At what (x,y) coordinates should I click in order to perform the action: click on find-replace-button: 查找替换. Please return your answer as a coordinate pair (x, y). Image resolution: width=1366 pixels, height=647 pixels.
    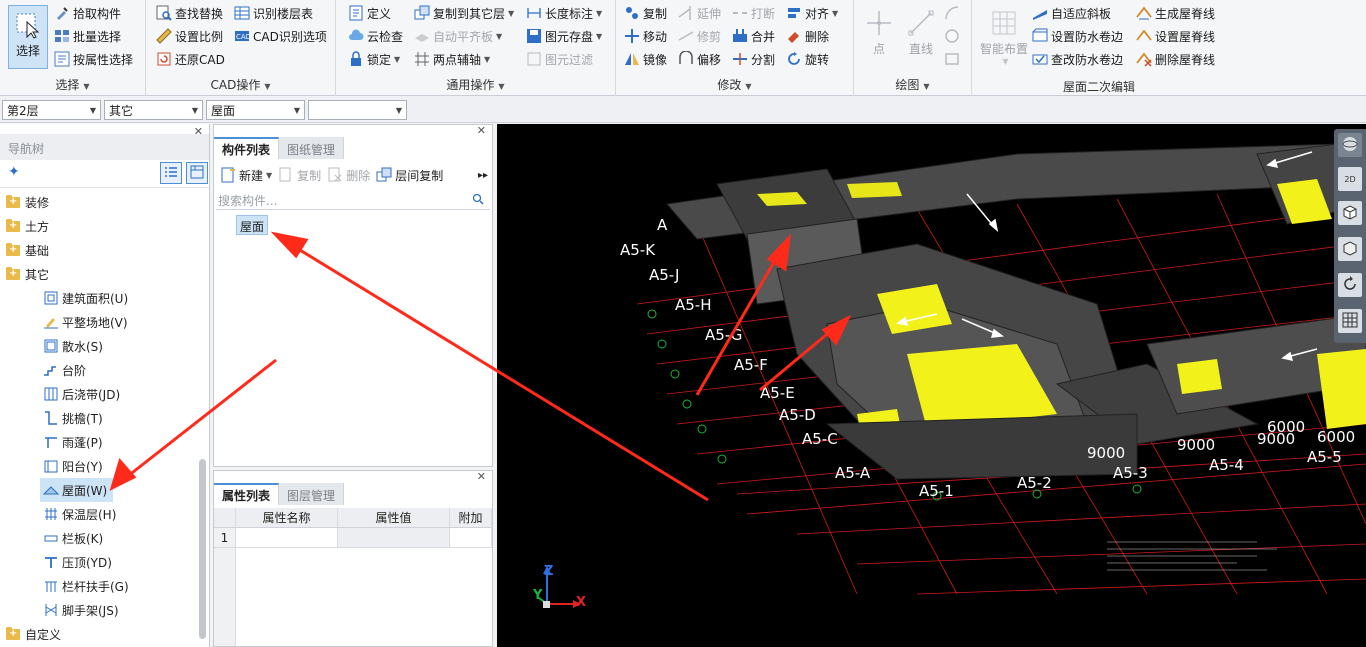
    Looking at the image, I should click on (189, 13).